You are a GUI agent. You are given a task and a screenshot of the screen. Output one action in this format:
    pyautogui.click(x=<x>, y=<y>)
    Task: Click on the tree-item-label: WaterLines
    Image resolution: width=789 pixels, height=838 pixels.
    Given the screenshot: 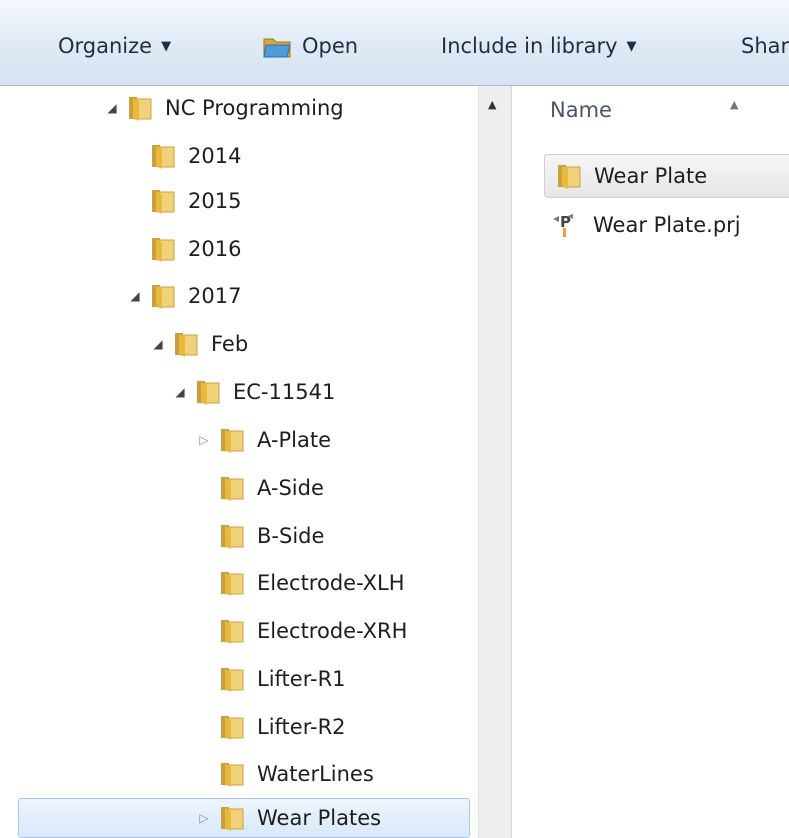 What is the action you would take?
    pyautogui.click(x=315, y=774)
    